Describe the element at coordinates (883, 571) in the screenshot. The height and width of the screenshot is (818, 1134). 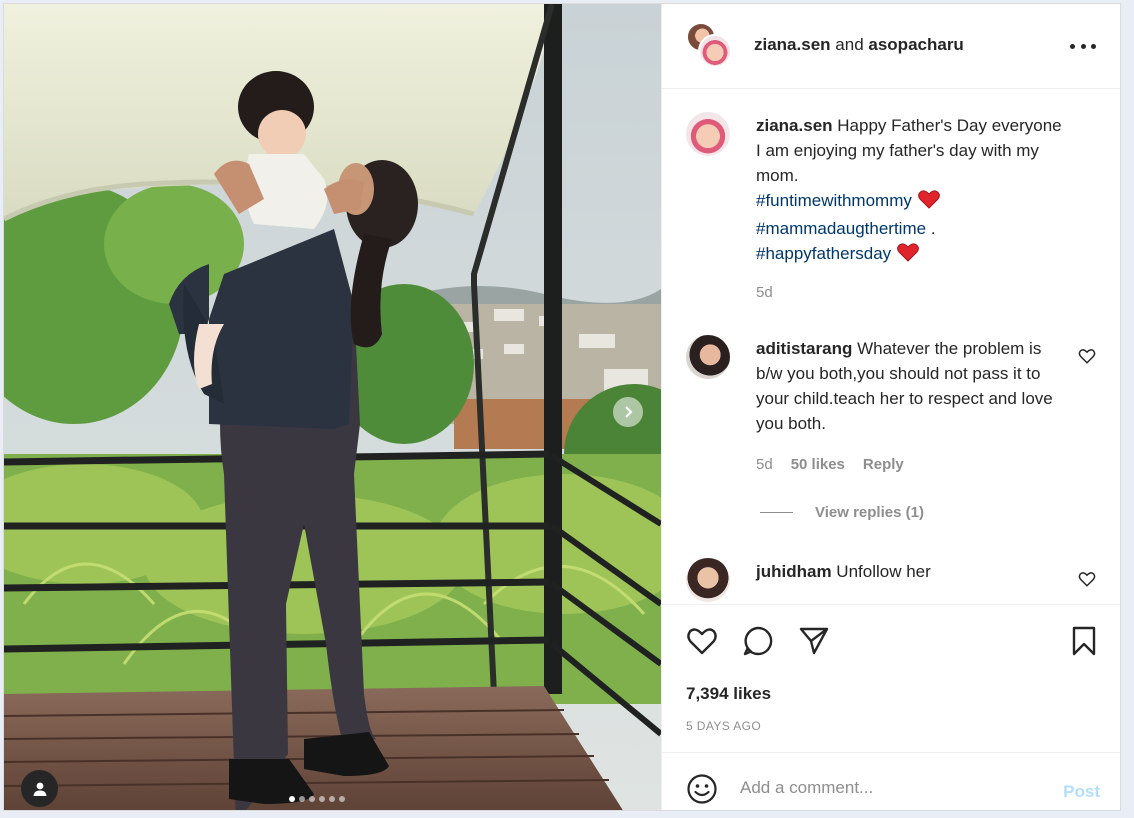
I see `comment-body: Unfollow her` at that location.